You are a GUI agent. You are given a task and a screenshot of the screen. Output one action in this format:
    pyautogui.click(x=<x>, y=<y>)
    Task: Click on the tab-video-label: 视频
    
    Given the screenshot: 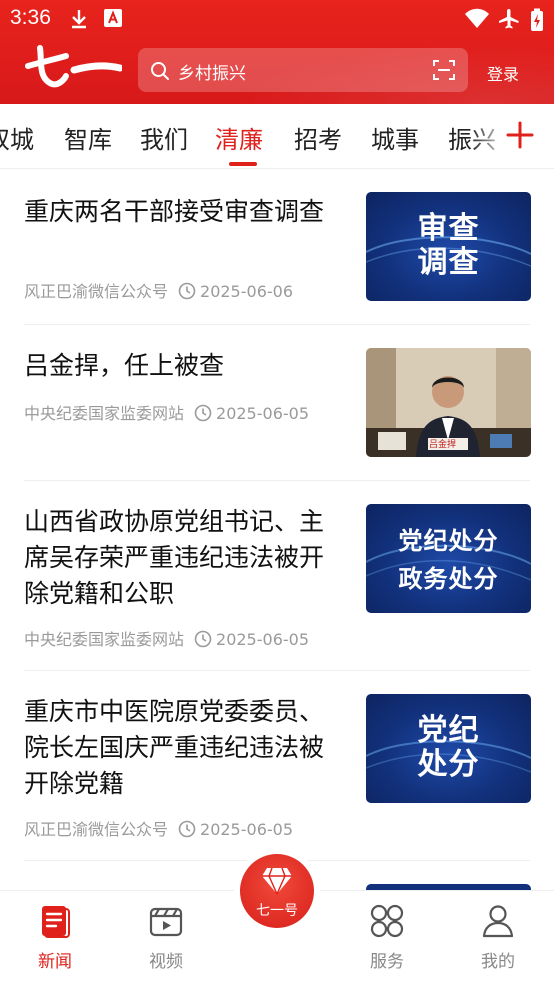 What is the action you would take?
    pyautogui.click(x=166, y=962)
    